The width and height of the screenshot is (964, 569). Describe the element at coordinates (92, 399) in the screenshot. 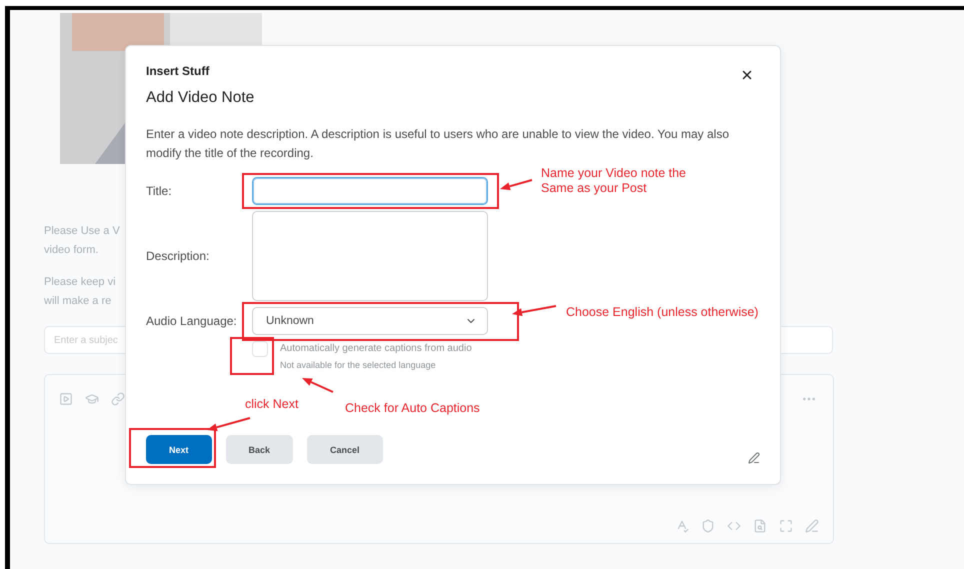

I see `cap-icon` at that location.